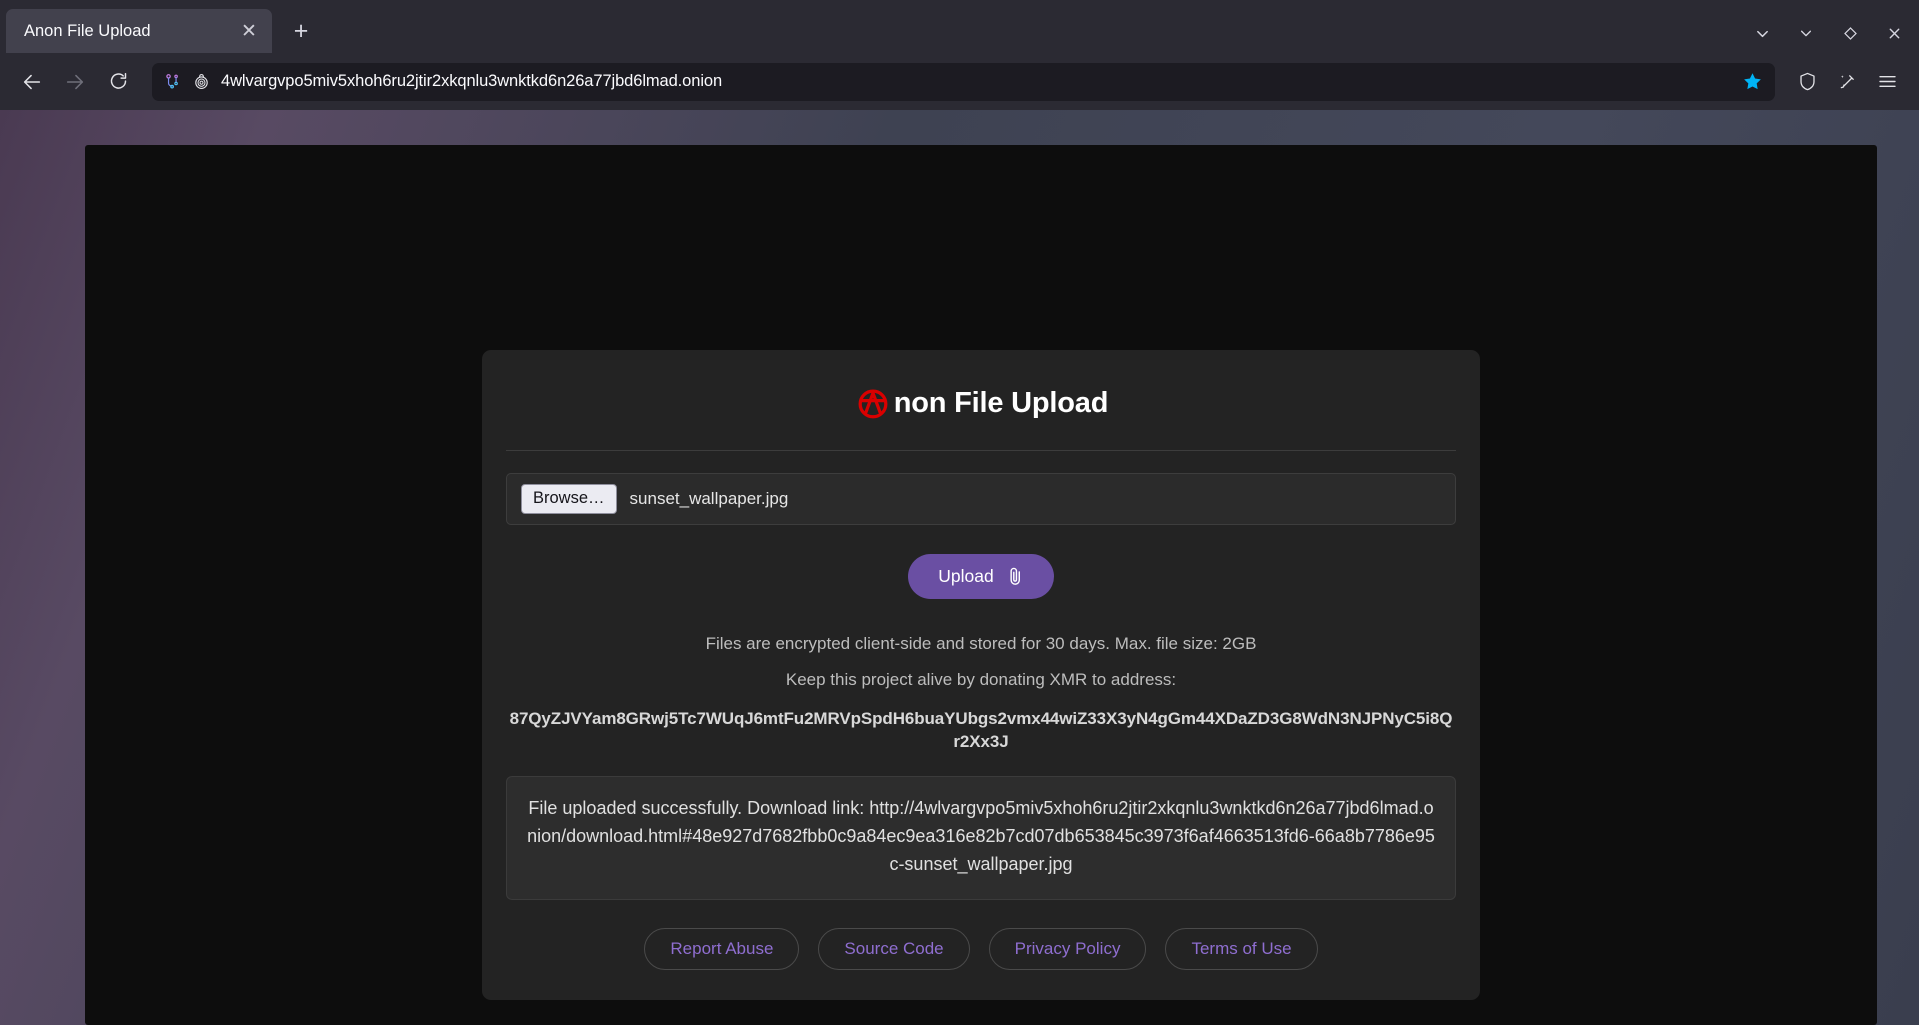 Image resolution: width=1919 pixels, height=1025 pixels. What do you see at coordinates (959, 26) in the screenshot?
I see `tab-strip: Anon File Upload ✕ +` at bounding box center [959, 26].